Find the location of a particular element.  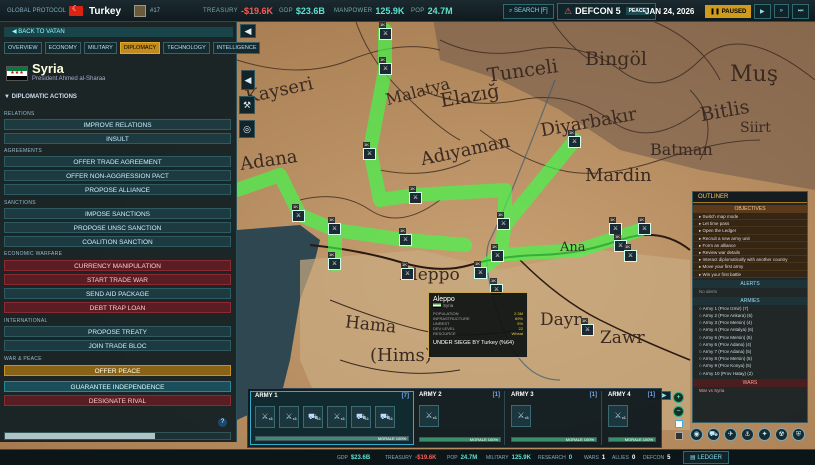

objective-item: ▸ Win your first battle is located at coordinates (750, 274).